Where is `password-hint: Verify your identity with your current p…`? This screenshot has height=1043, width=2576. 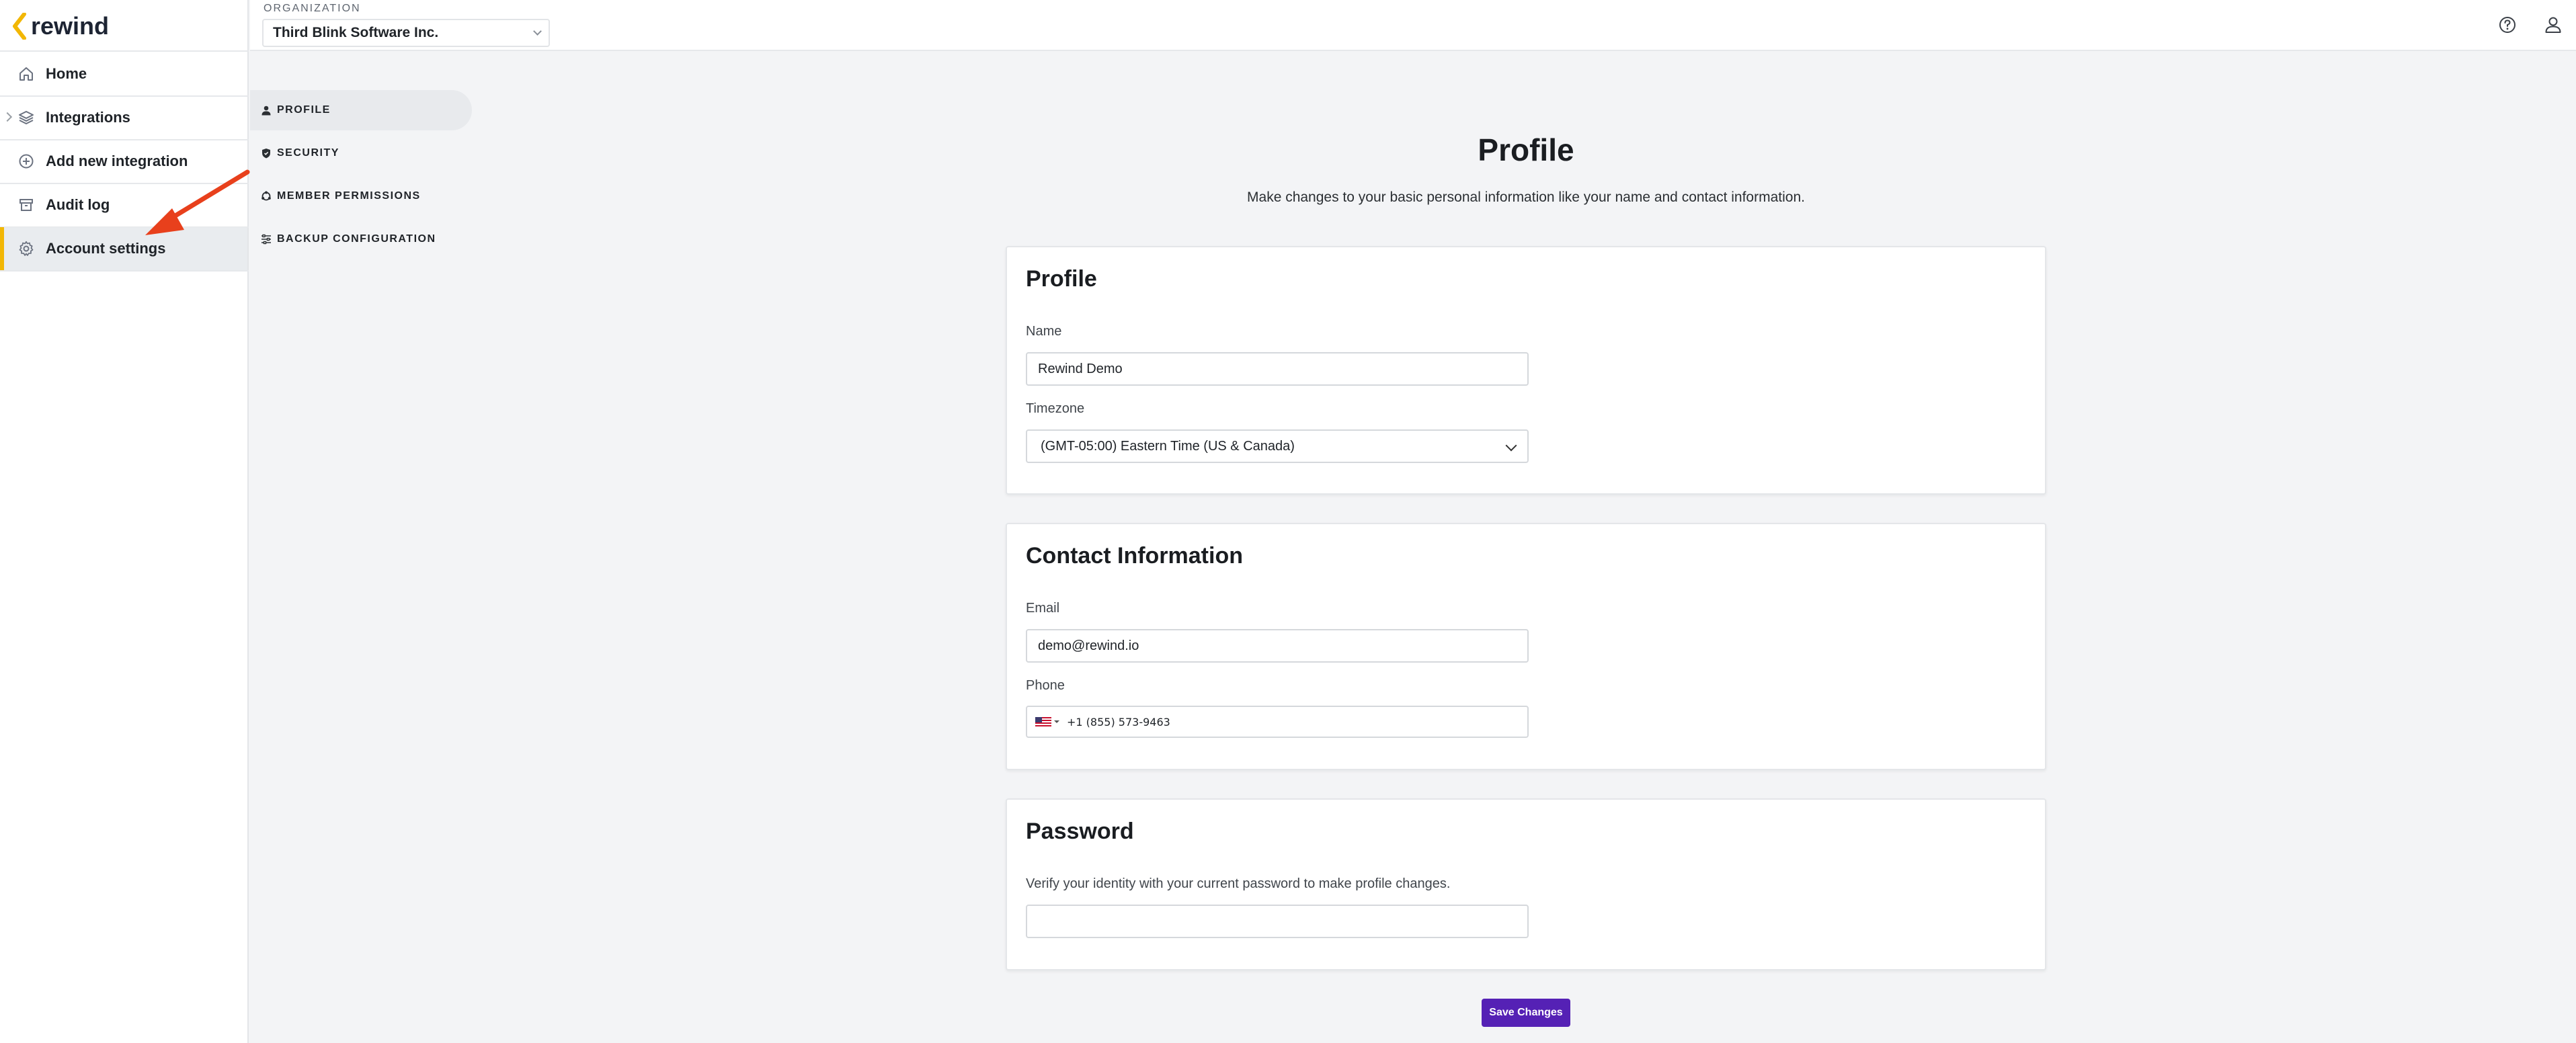 password-hint: Verify your identity with your current p… is located at coordinates (1238, 883).